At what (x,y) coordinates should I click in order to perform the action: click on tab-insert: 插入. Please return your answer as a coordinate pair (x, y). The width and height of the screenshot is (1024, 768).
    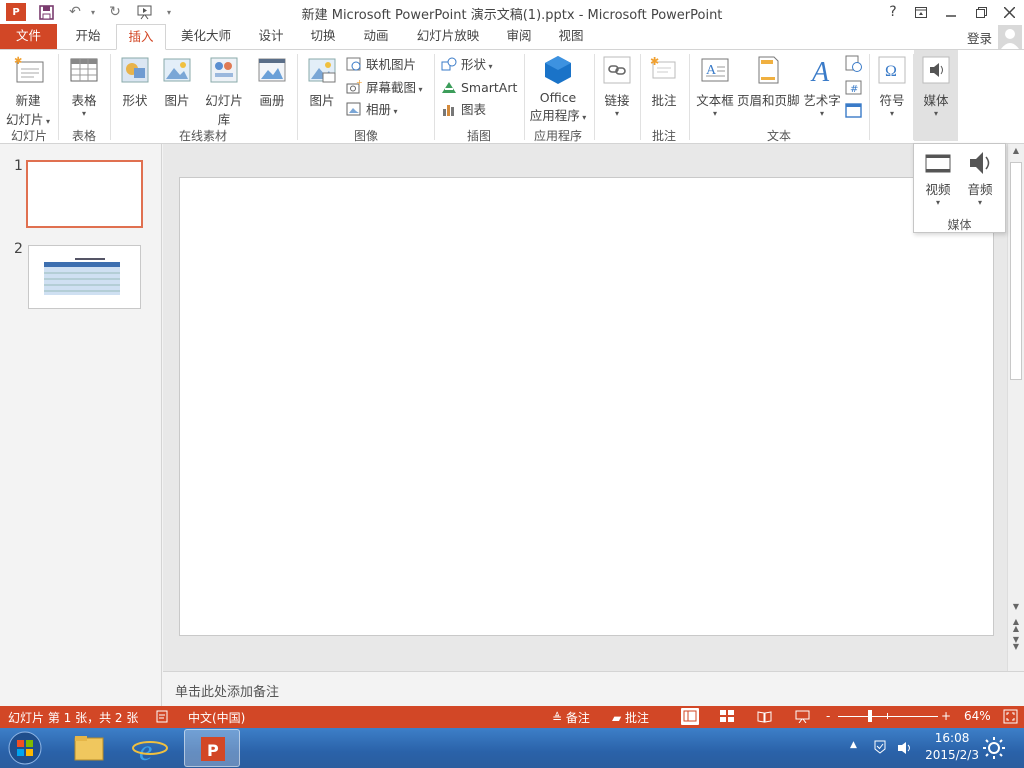
    Looking at the image, I should click on (141, 37).